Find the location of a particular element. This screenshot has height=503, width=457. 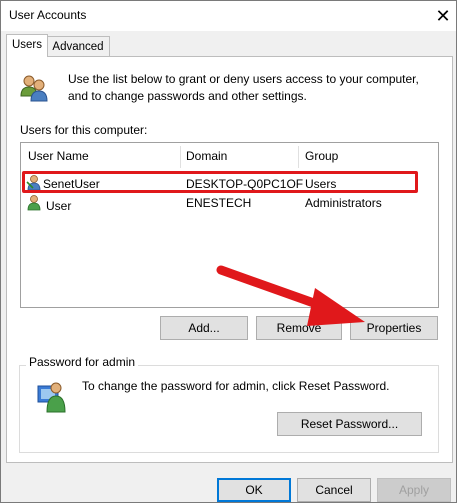

users-list-label: Users for this computer: is located at coordinates (84, 130).